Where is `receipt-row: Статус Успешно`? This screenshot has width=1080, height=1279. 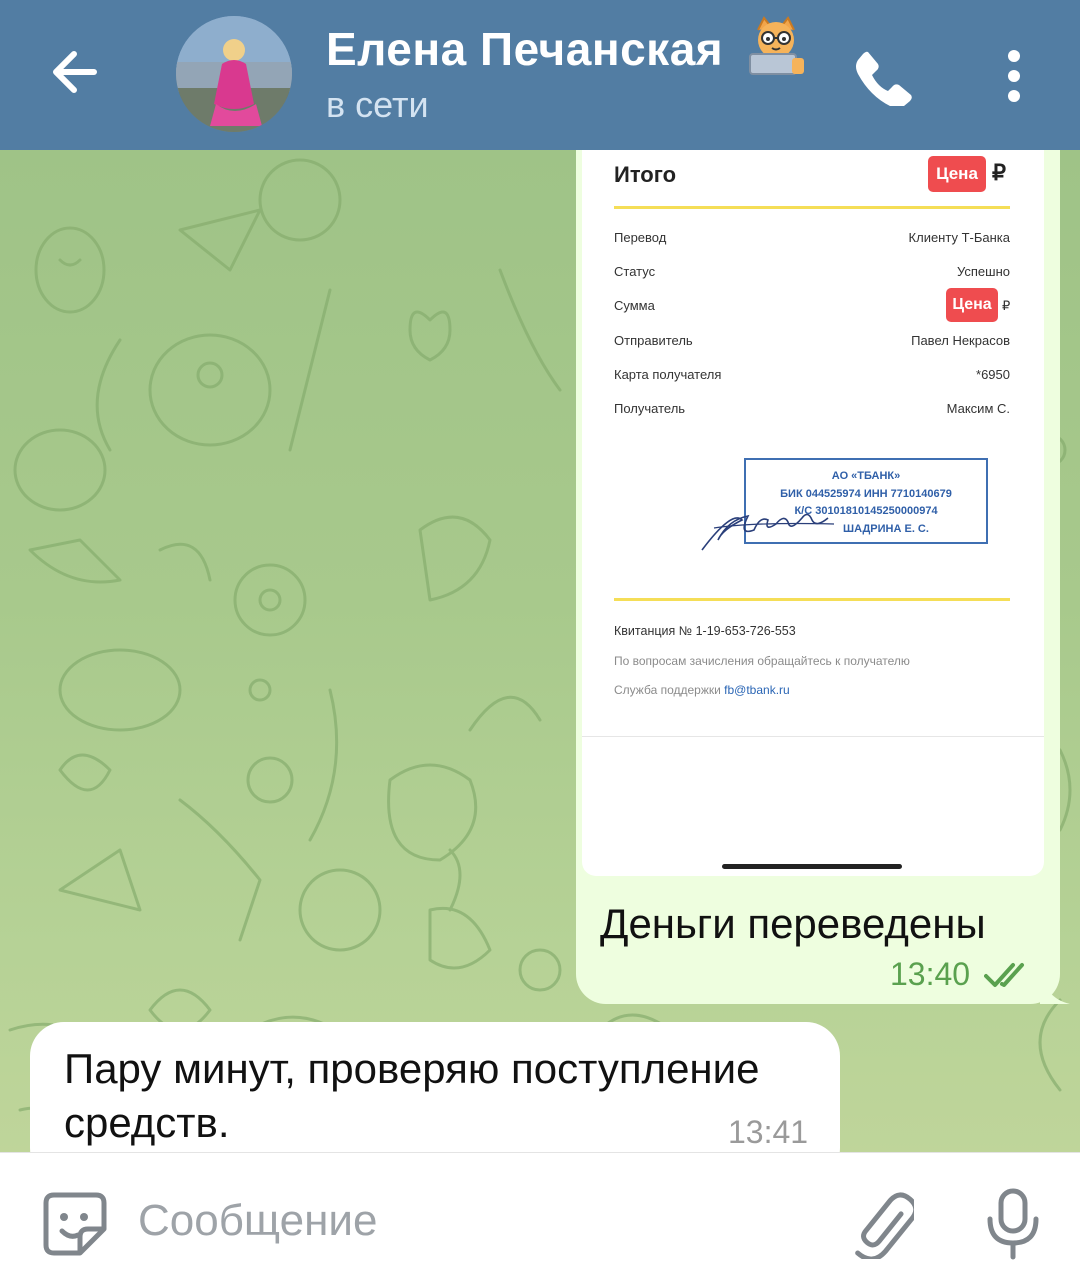 receipt-row: Статус Успешно is located at coordinates (812, 271).